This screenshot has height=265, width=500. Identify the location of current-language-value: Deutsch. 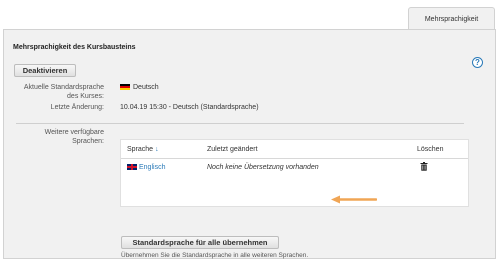
(139, 87).